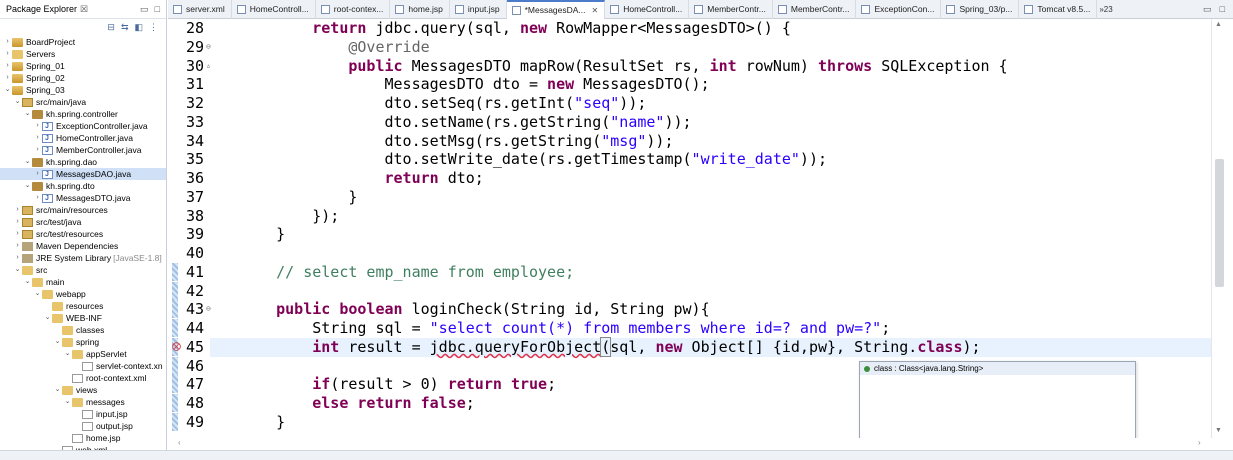 The height and width of the screenshot is (460, 1233). Describe the element at coordinates (157, 9) in the screenshot. I see `maximize-icon: □` at that location.